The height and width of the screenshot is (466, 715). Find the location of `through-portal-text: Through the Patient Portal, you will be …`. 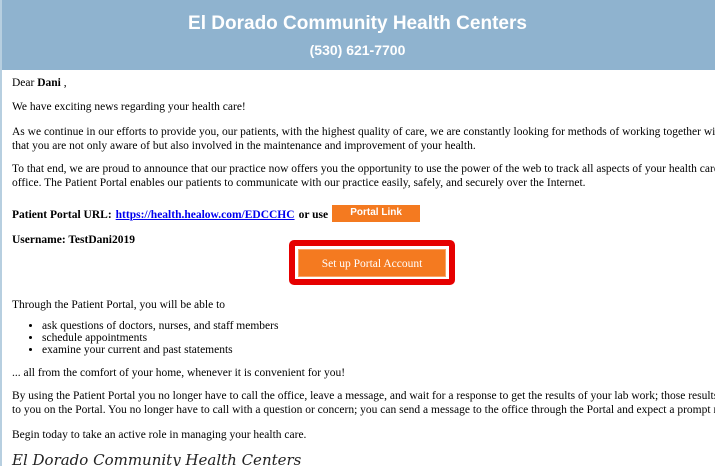

through-portal-text: Through the Patient Portal, you will be … is located at coordinates (119, 305).